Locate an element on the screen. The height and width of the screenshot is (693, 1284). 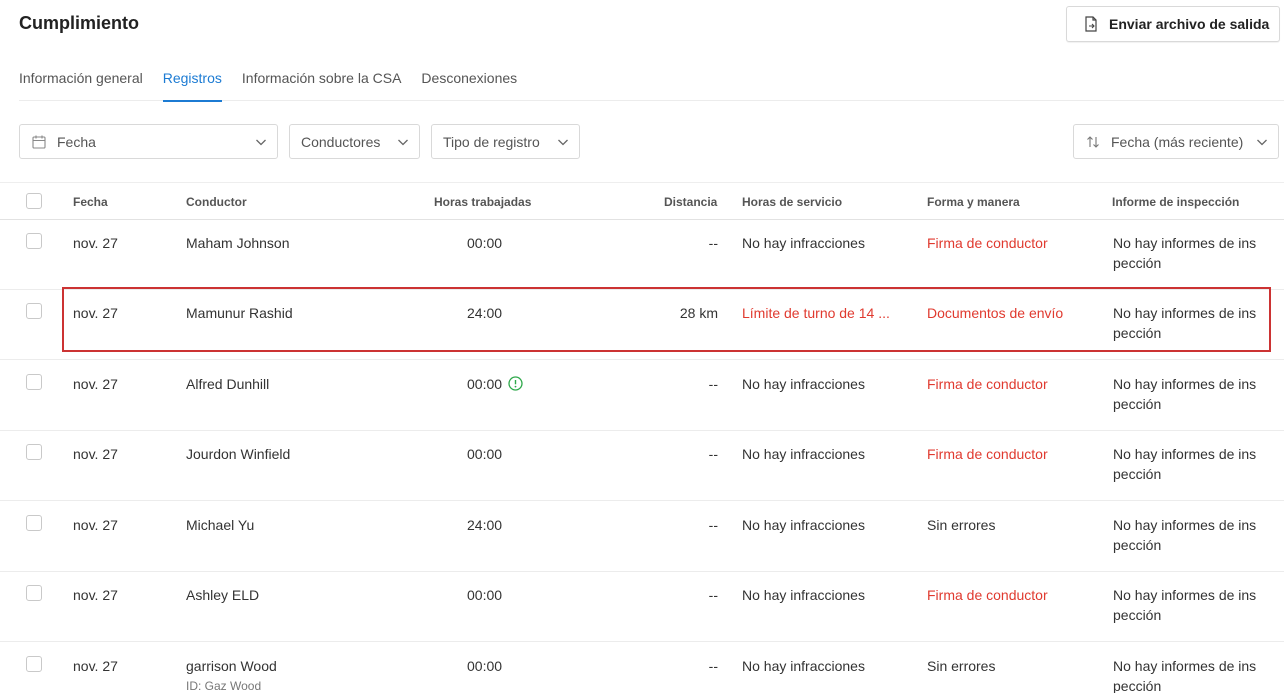
column-header-date: Fecha is located at coordinates (90, 202).